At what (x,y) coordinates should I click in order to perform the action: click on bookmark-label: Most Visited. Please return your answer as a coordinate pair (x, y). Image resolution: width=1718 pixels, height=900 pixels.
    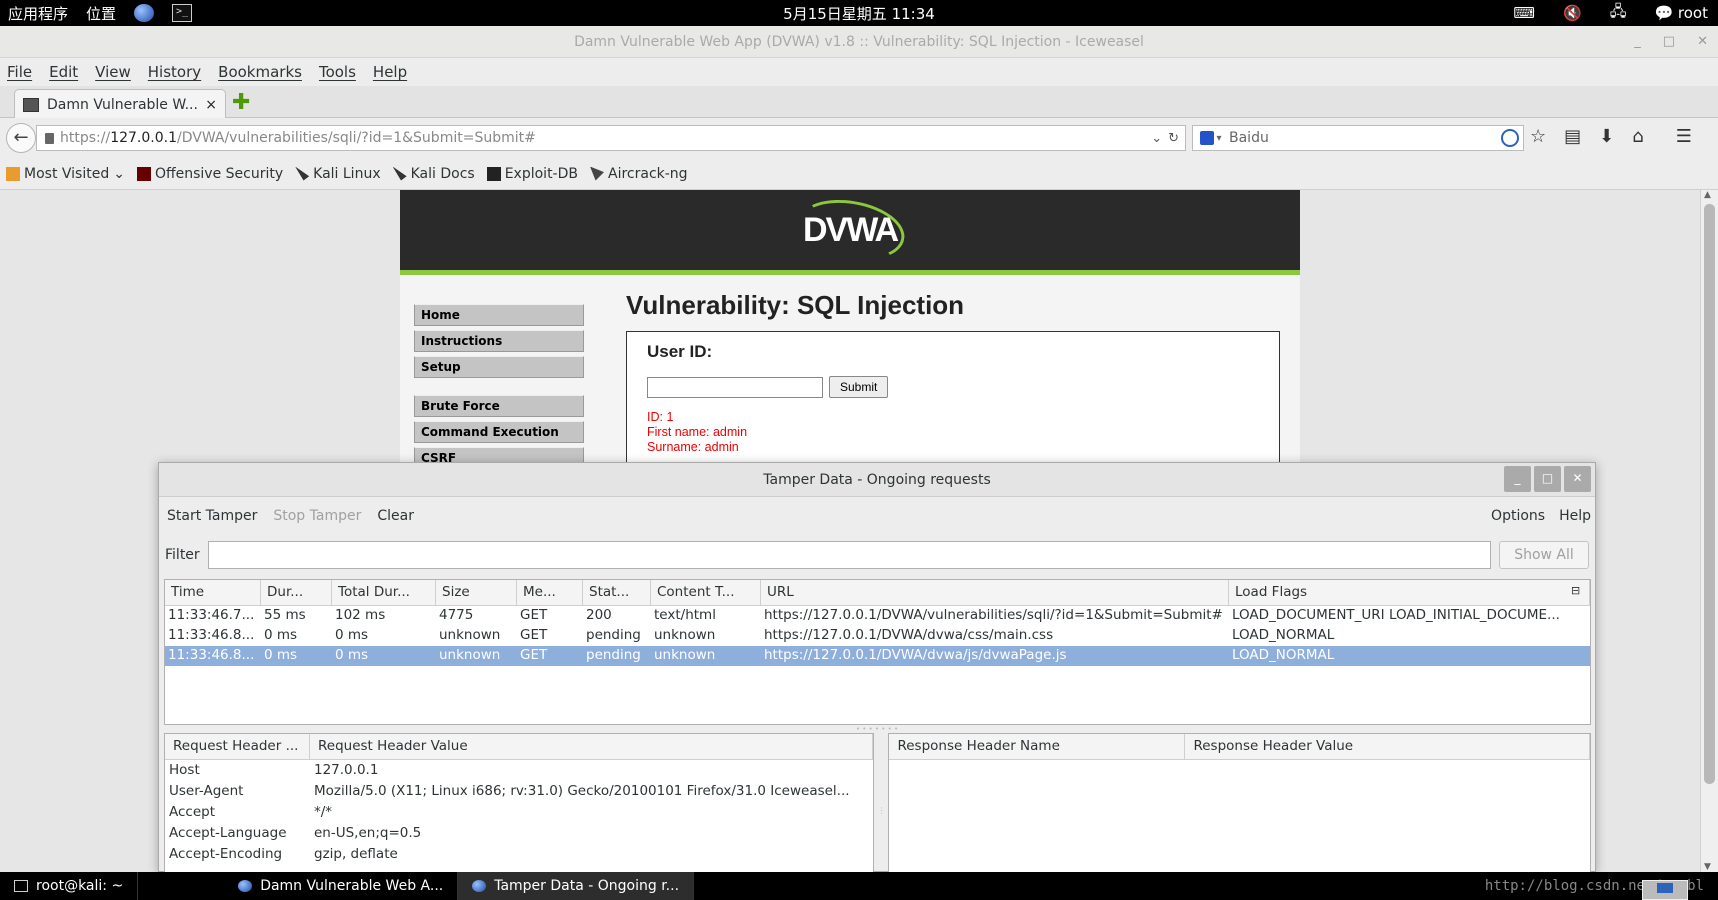
    Looking at the image, I should click on (67, 173).